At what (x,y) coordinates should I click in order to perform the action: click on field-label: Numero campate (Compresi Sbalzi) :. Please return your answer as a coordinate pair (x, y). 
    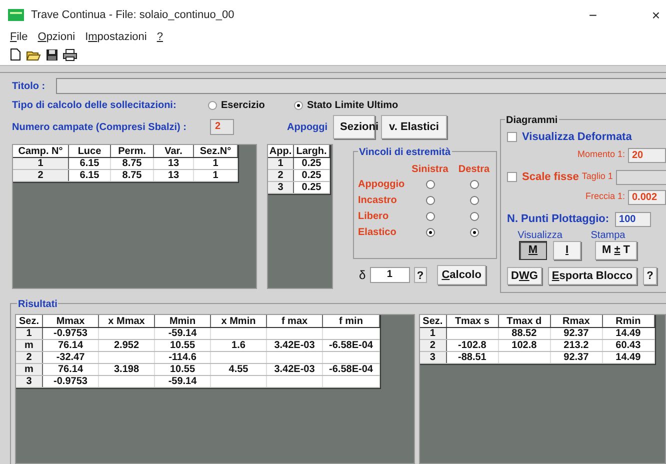
    Looking at the image, I should click on (100, 127).